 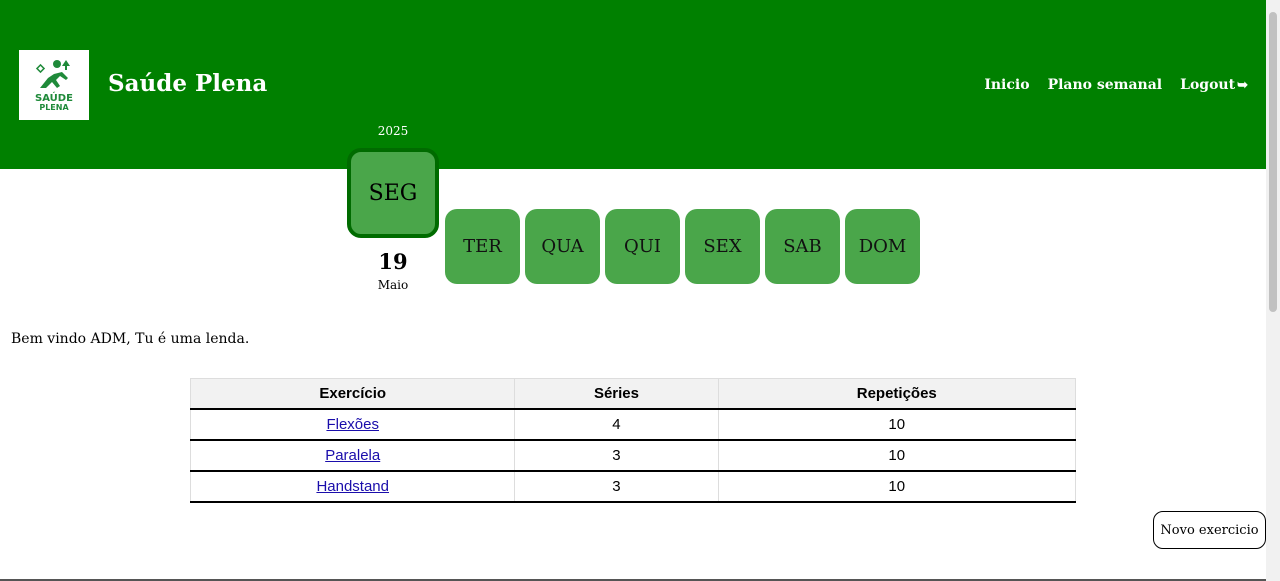 I want to click on logo-text-bottom: PLENA, so click(x=54, y=107).